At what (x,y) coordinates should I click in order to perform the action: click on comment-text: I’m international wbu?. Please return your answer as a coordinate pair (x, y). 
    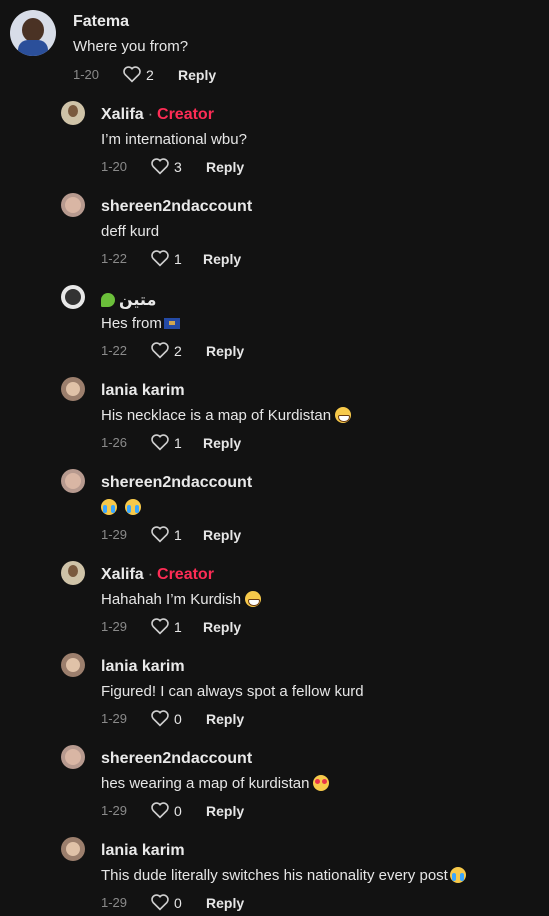
    Looking at the image, I should click on (174, 139).